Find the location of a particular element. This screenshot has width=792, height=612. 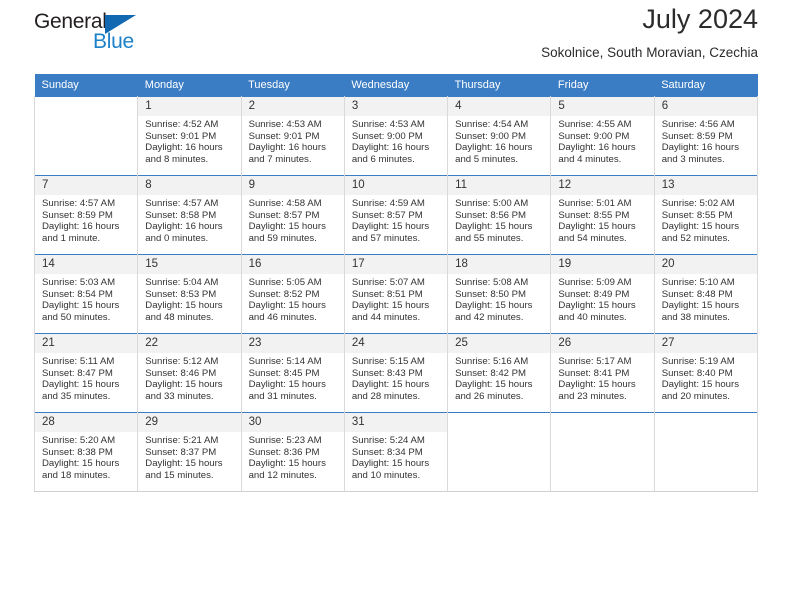

day-number: 20 is located at coordinates (705, 264).